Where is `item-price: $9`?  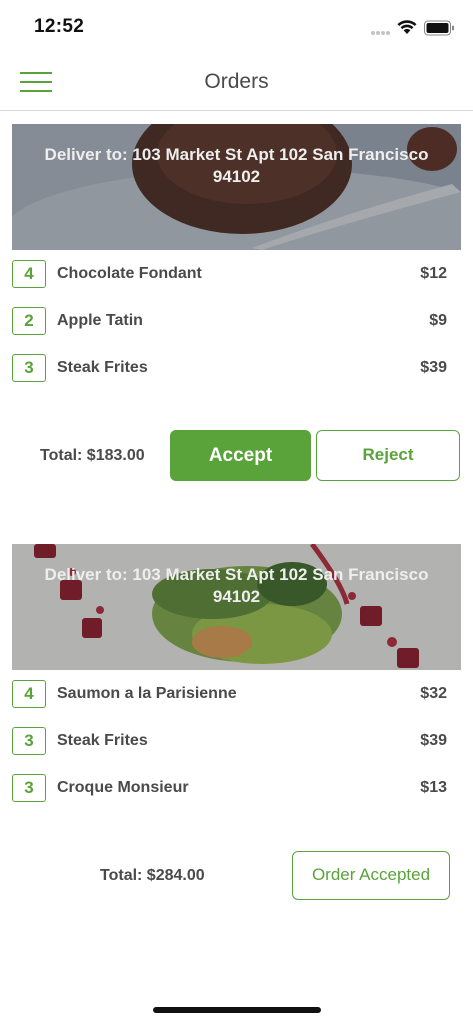 item-price: $9 is located at coordinates (438, 320).